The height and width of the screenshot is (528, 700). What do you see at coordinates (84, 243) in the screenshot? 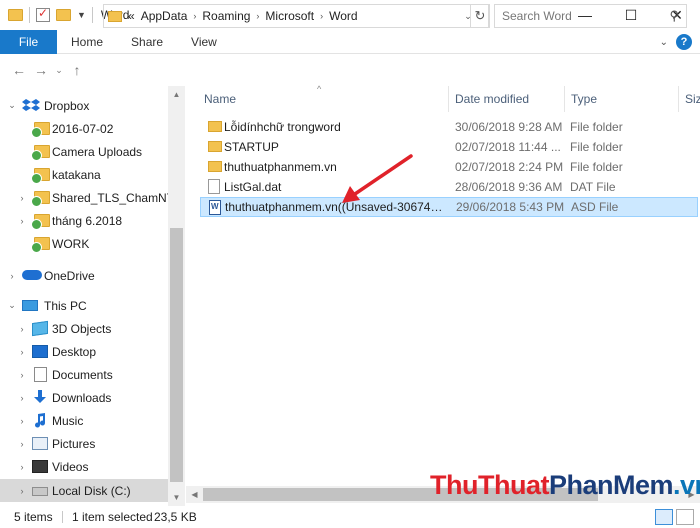
I see `nav-item-work: WORK` at bounding box center [84, 243].